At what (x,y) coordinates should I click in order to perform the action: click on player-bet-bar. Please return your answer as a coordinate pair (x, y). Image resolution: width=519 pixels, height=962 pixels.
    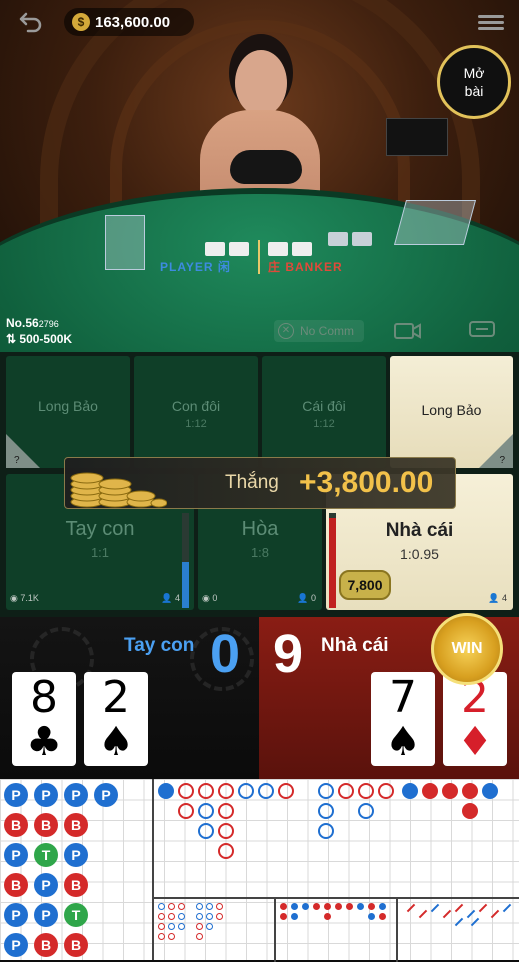
    Looking at the image, I should click on (185, 560).